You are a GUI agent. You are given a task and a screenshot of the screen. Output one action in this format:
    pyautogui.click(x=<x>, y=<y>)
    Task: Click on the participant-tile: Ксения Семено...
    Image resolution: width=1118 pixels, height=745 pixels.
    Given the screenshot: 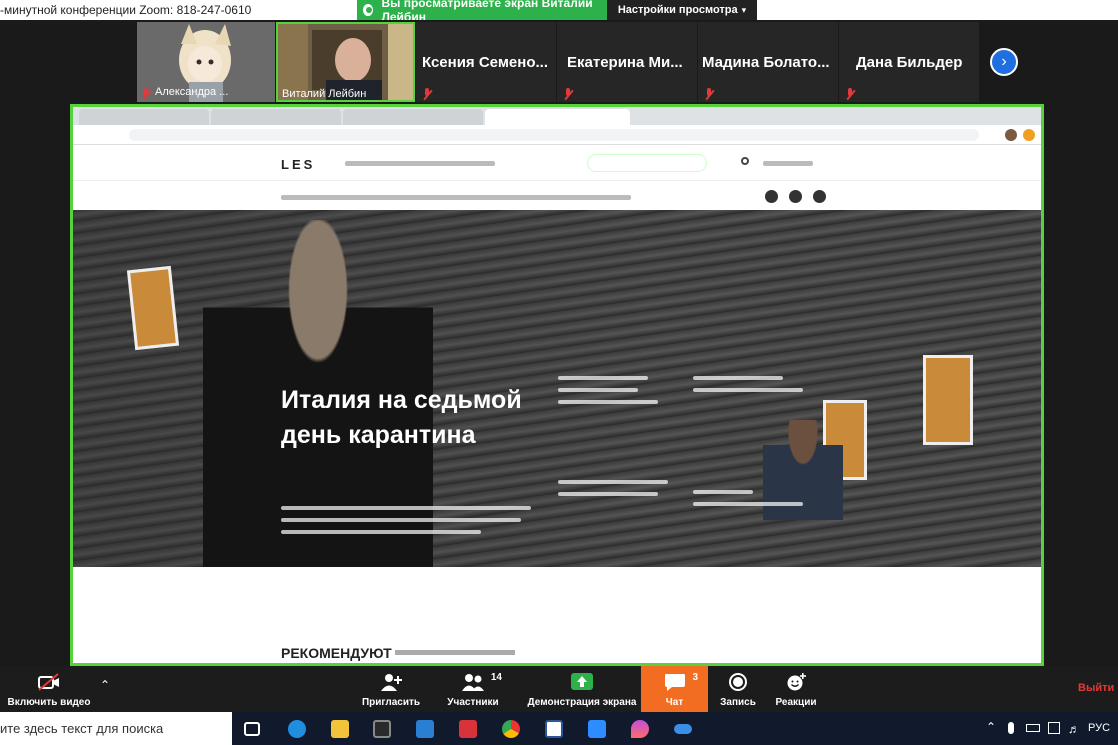 What is the action you would take?
    pyautogui.click(x=486, y=62)
    